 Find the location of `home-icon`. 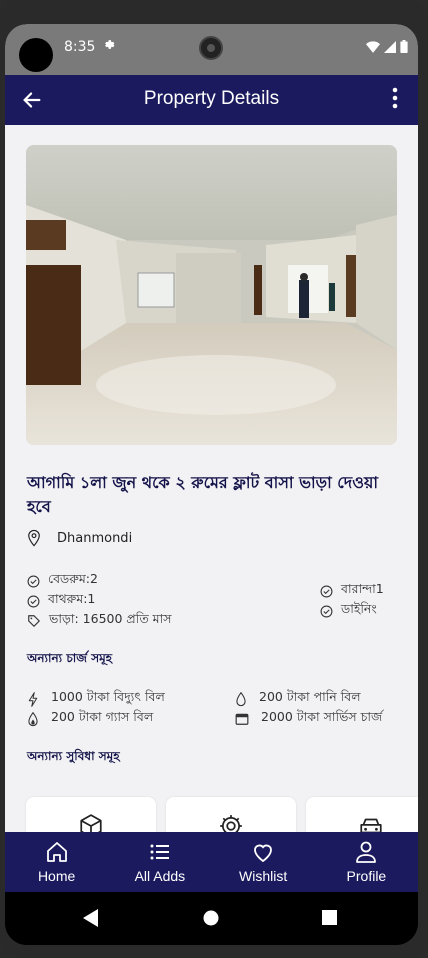

home-icon is located at coordinates (56, 852).